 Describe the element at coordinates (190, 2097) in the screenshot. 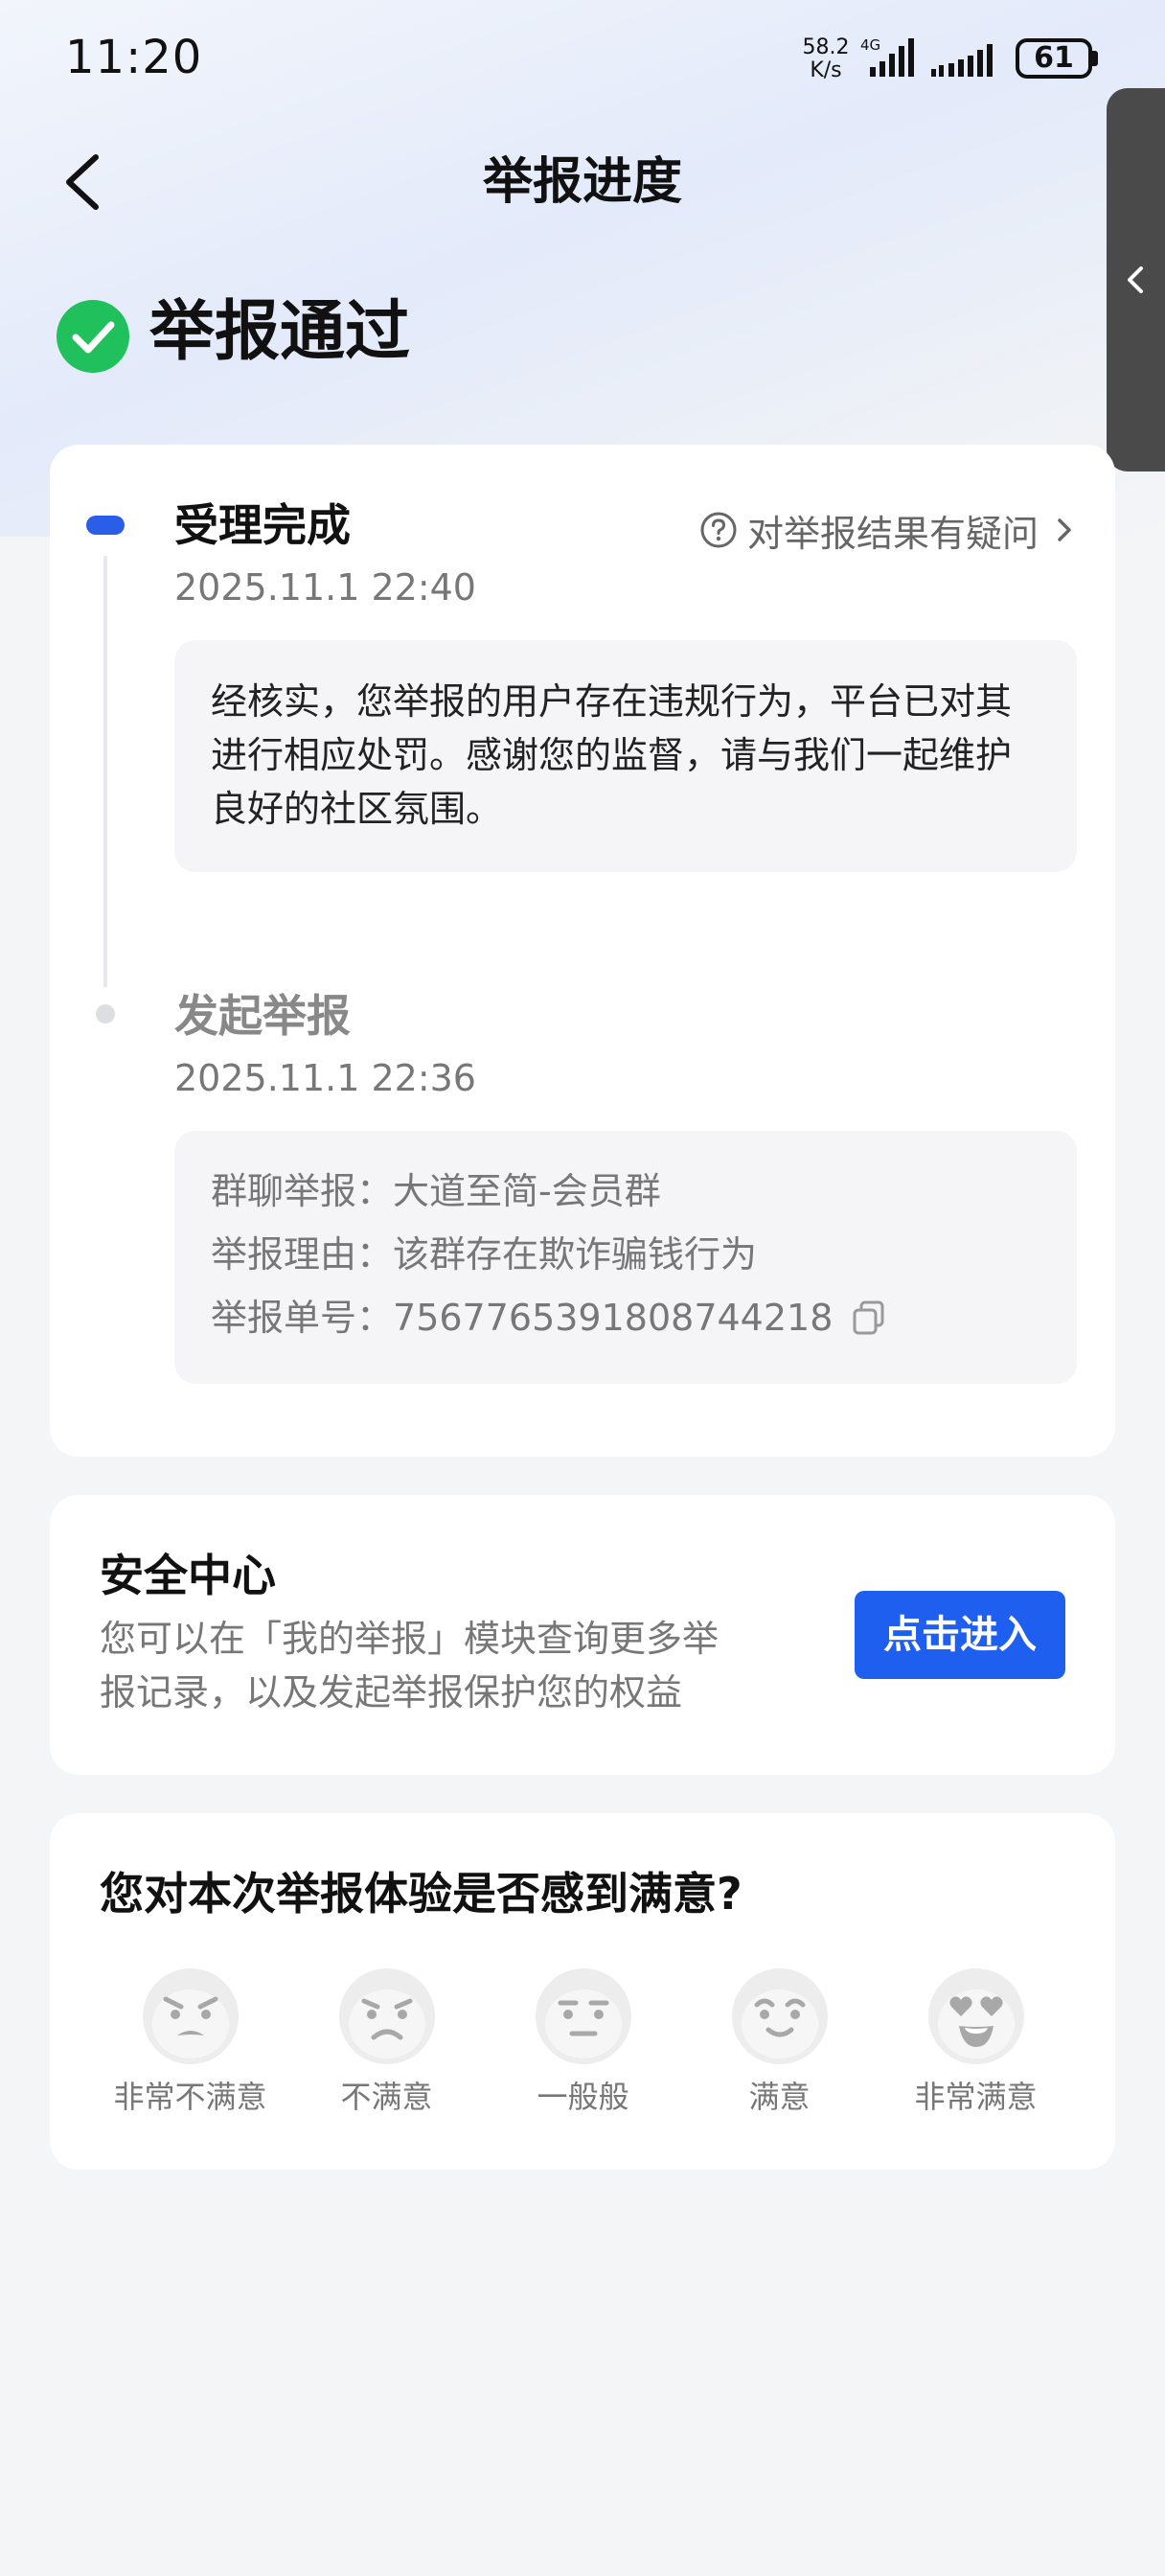

I see `rating-label: 非常不满意` at that location.